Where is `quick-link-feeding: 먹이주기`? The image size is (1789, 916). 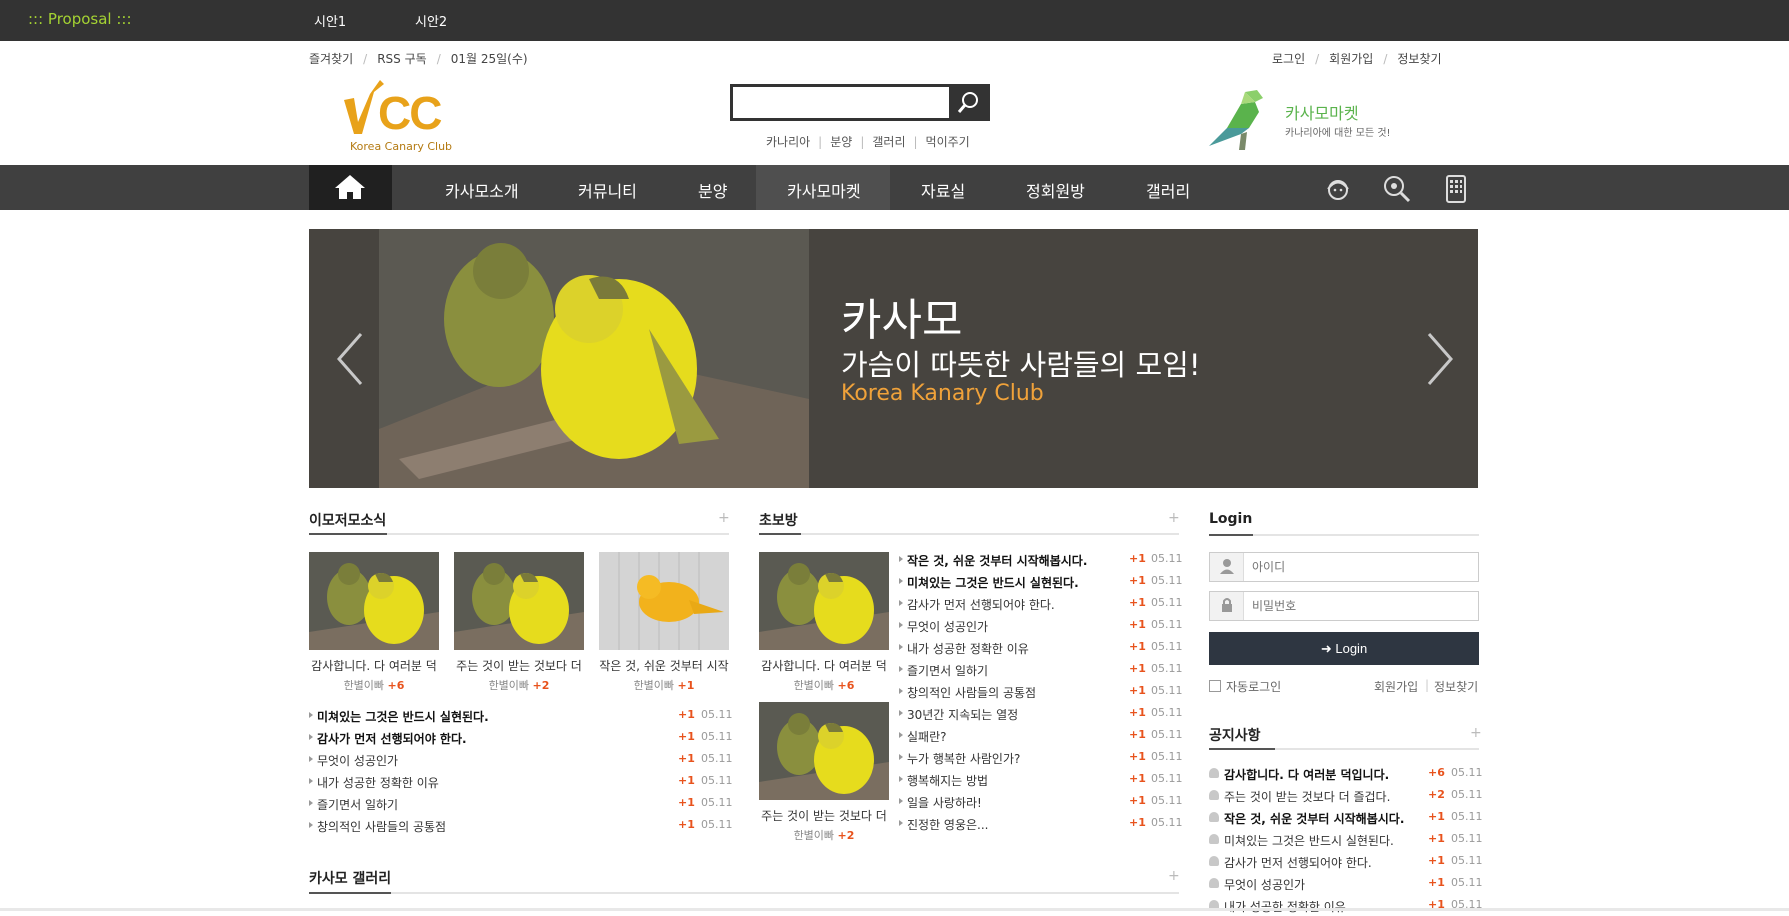
quick-link-feeding: 먹이주기 is located at coordinates (948, 142).